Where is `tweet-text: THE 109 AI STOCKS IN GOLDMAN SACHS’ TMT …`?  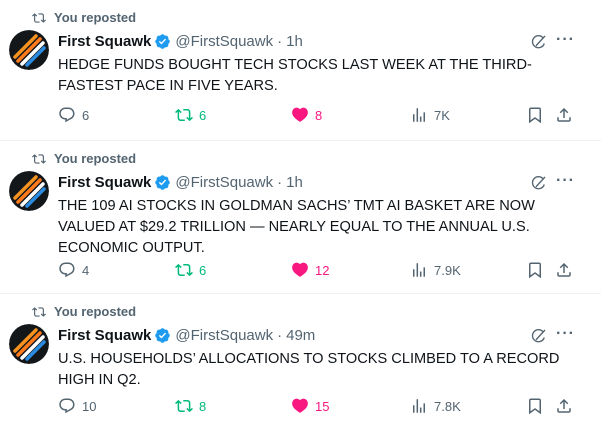 tweet-text: THE 109 AI STOCKS IN GOLDMAN SACHS’ TMT … is located at coordinates (296, 227).